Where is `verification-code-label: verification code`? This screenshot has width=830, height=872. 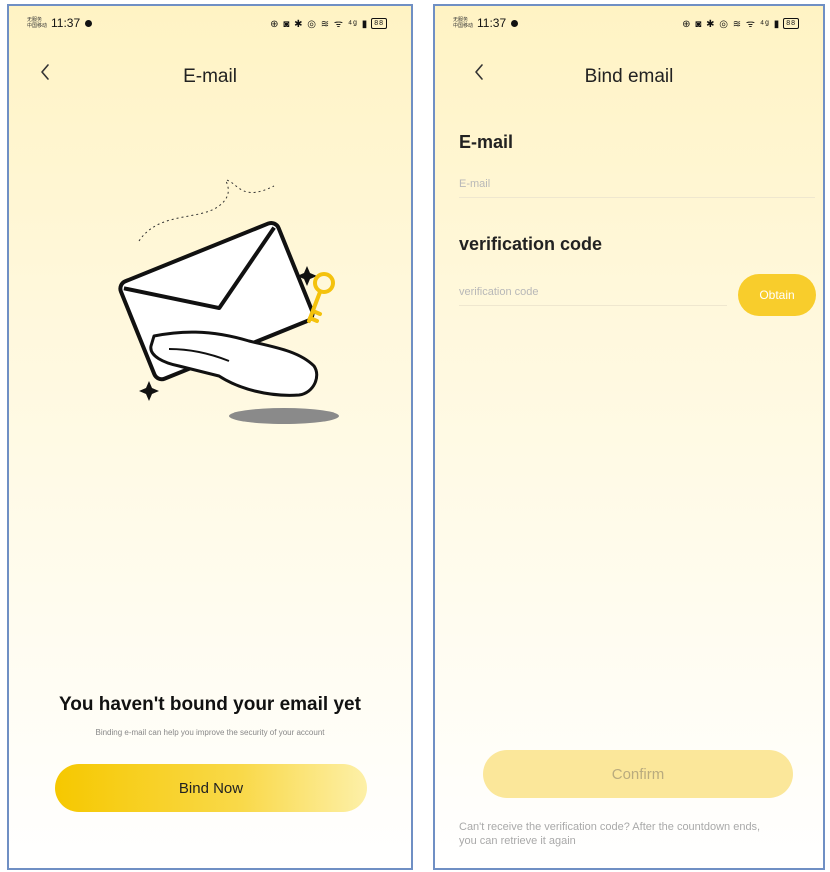 verification-code-label: verification code is located at coordinates (531, 244).